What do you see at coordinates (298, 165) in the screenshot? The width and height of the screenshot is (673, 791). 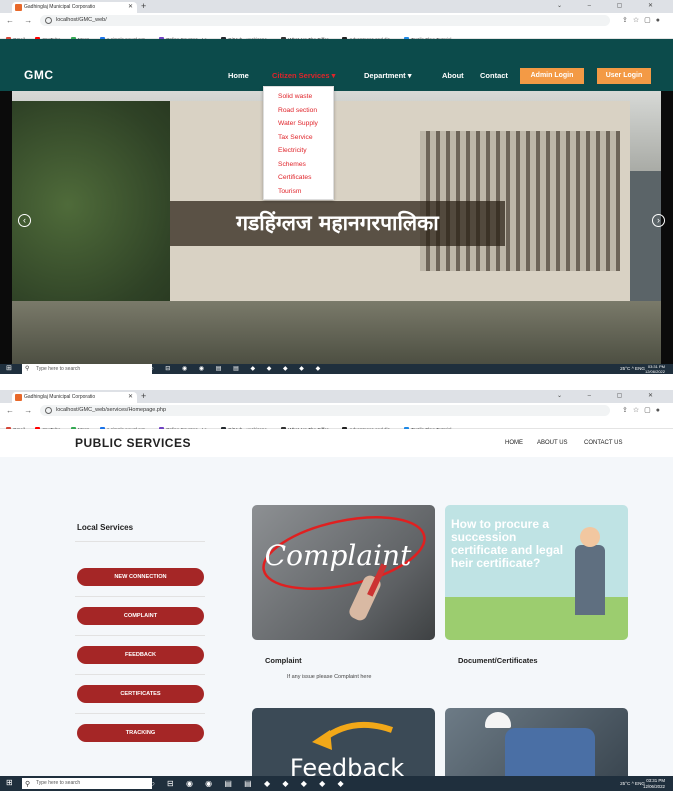 I see `dropdown-item-schemes: Schemes` at bounding box center [298, 165].